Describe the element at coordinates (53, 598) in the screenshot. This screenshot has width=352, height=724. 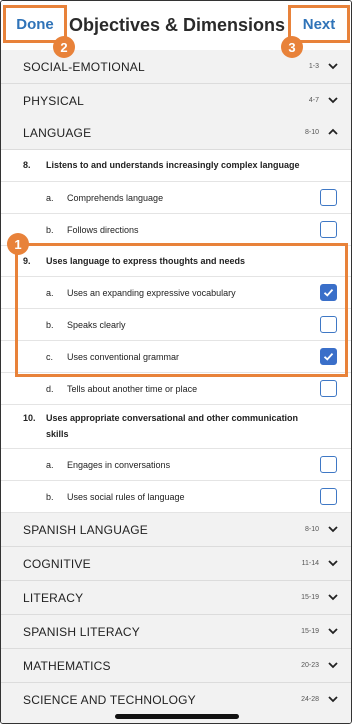
I see `section-label: LITERACY` at that location.